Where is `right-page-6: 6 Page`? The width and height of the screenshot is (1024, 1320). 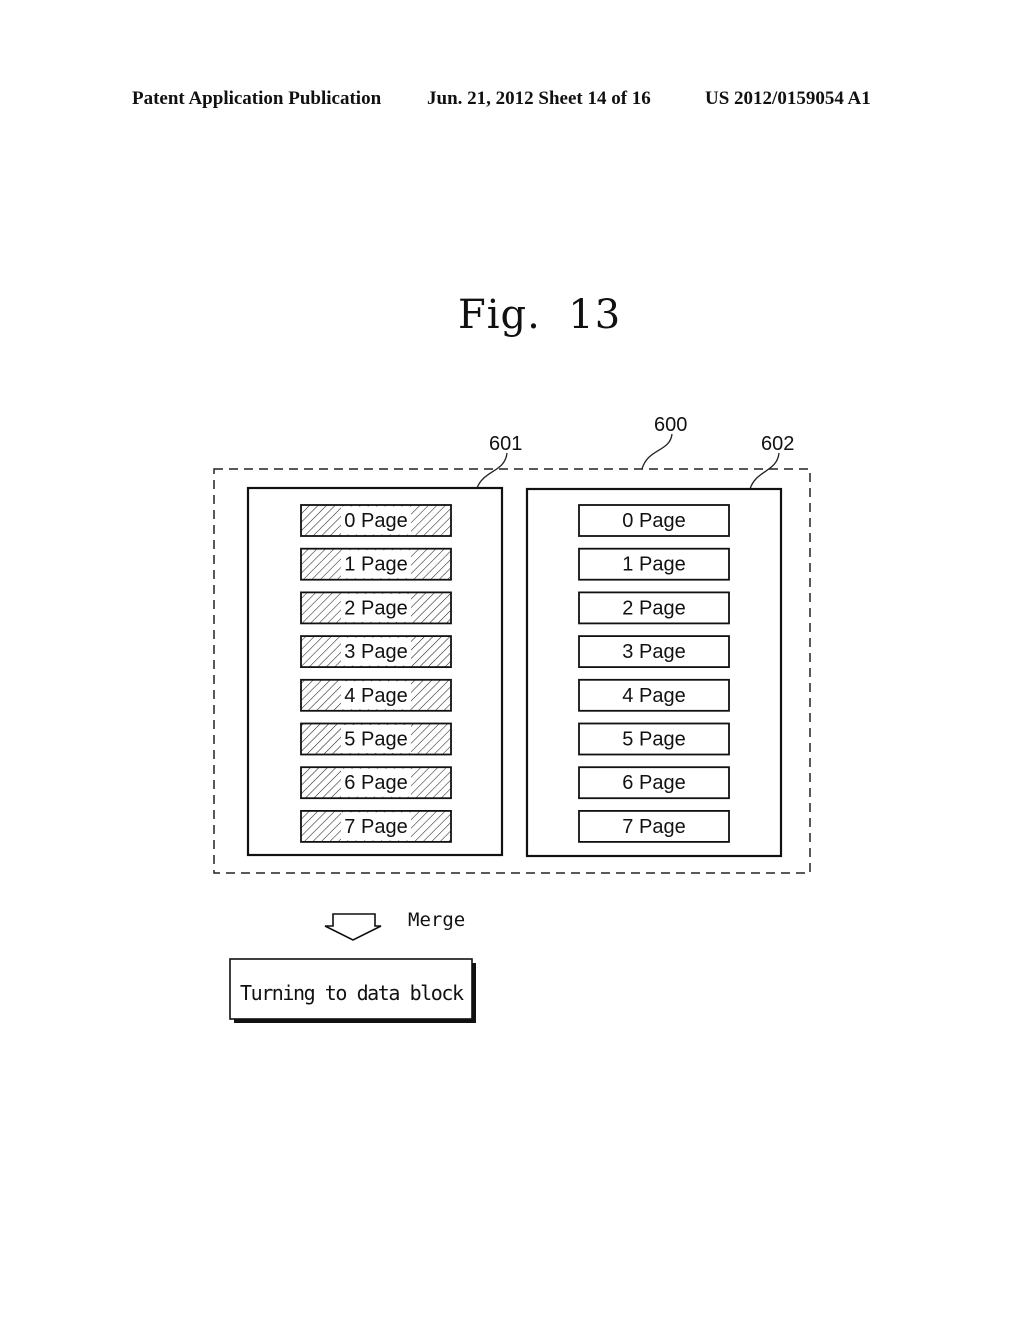
right-page-6: 6 Page is located at coordinates (654, 783).